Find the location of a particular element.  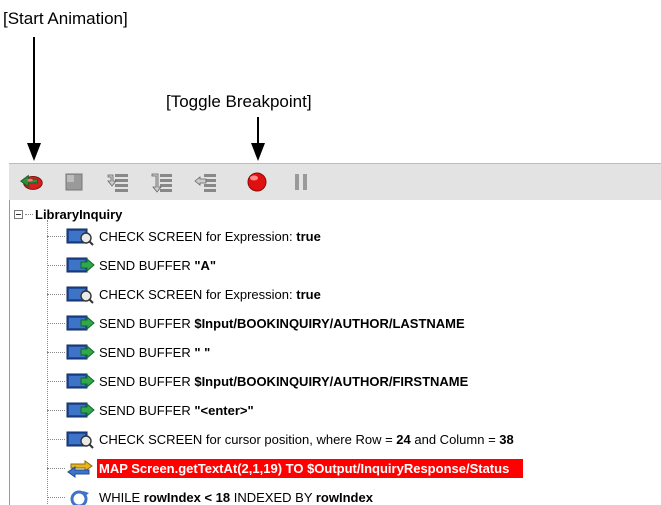

tree-row-value: " " is located at coordinates (202, 352).